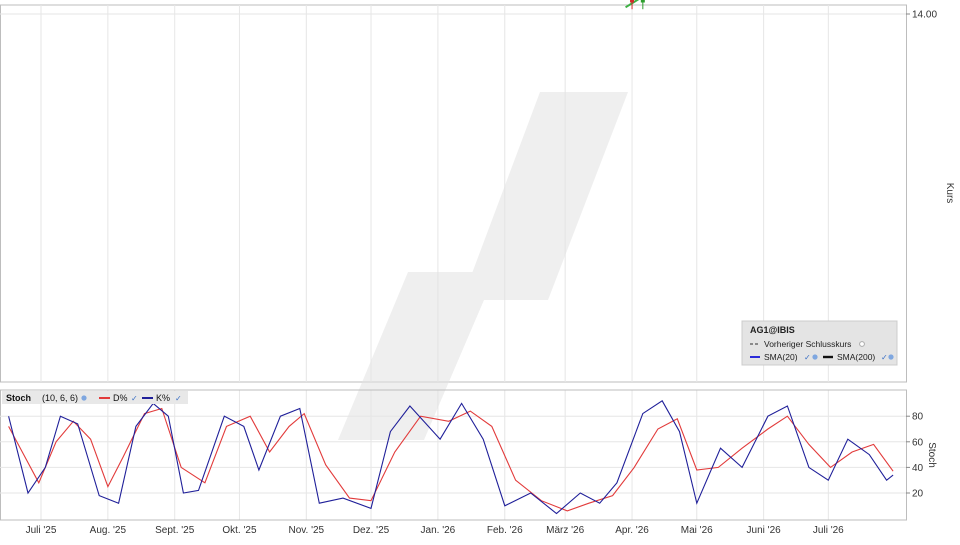  I want to click on stoch-title: Stoch, so click(18, 398).